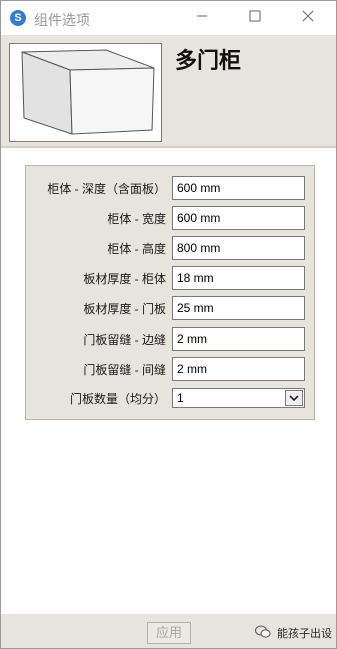 Image resolution: width=337 pixels, height=649 pixels. Describe the element at coordinates (170, 218) in the screenshot. I see `option-row-width: 柜体 - 宽度` at that location.